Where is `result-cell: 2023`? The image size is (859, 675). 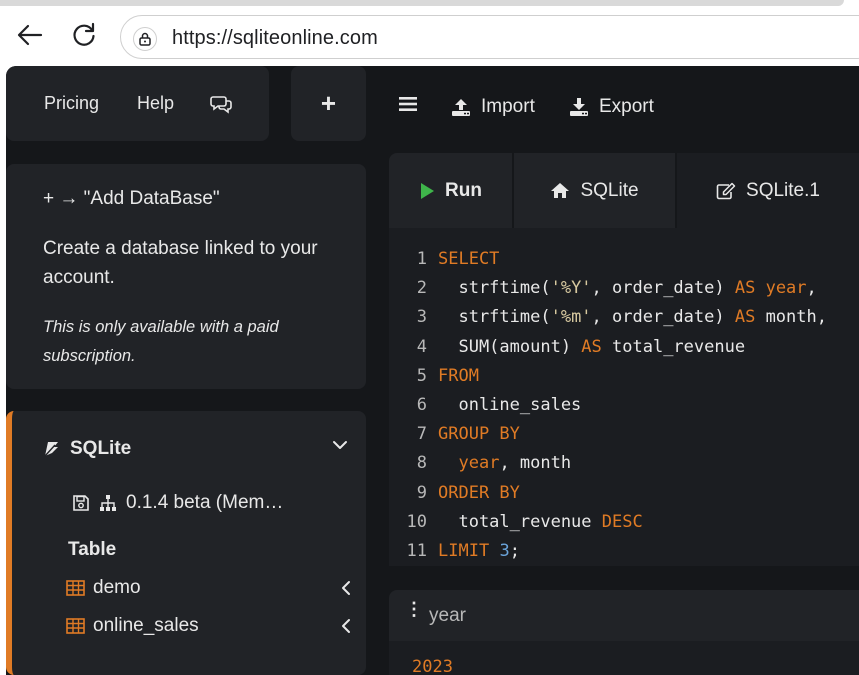 result-cell: 2023 is located at coordinates (432, 666).